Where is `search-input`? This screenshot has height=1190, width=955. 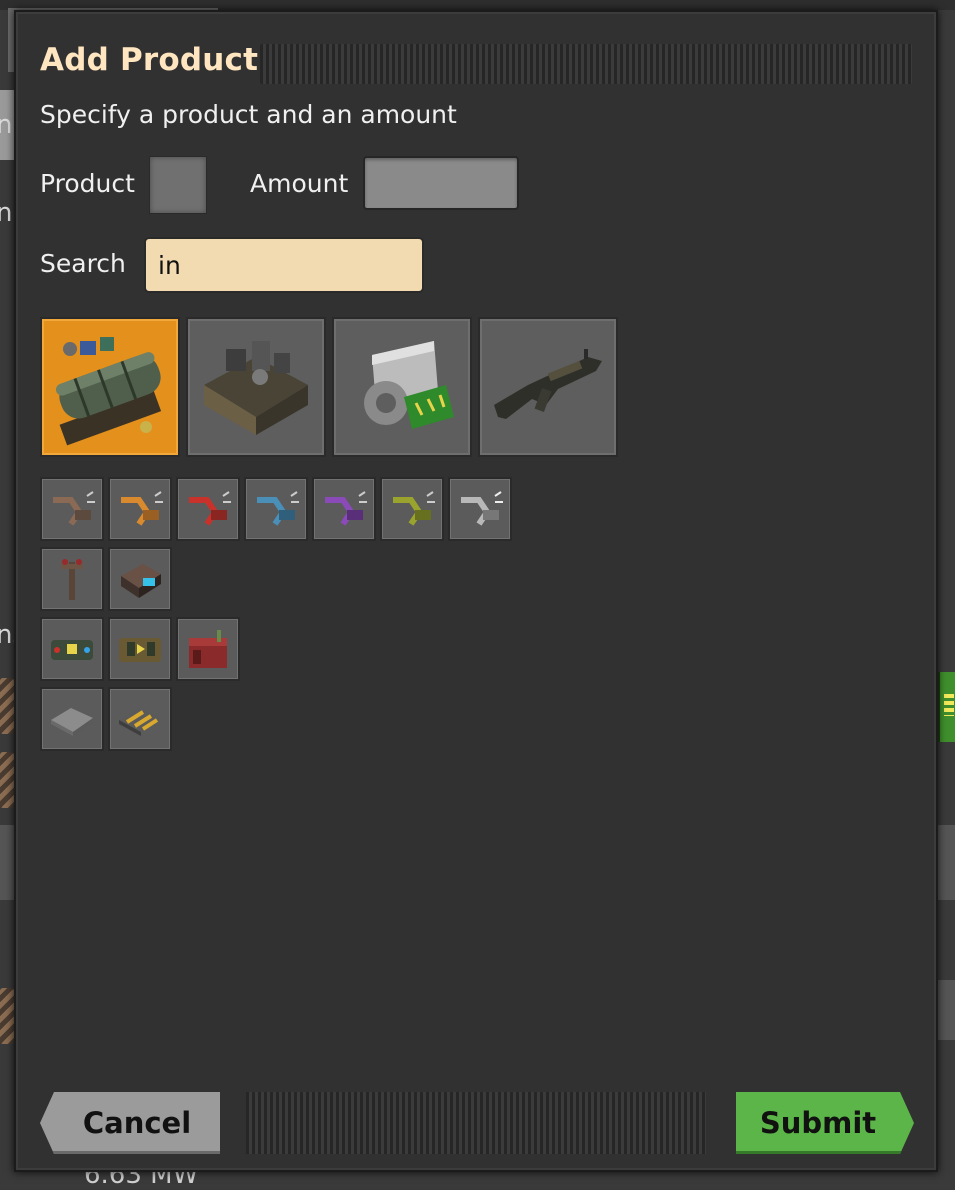 search-input is located at coordinates (284, 265).